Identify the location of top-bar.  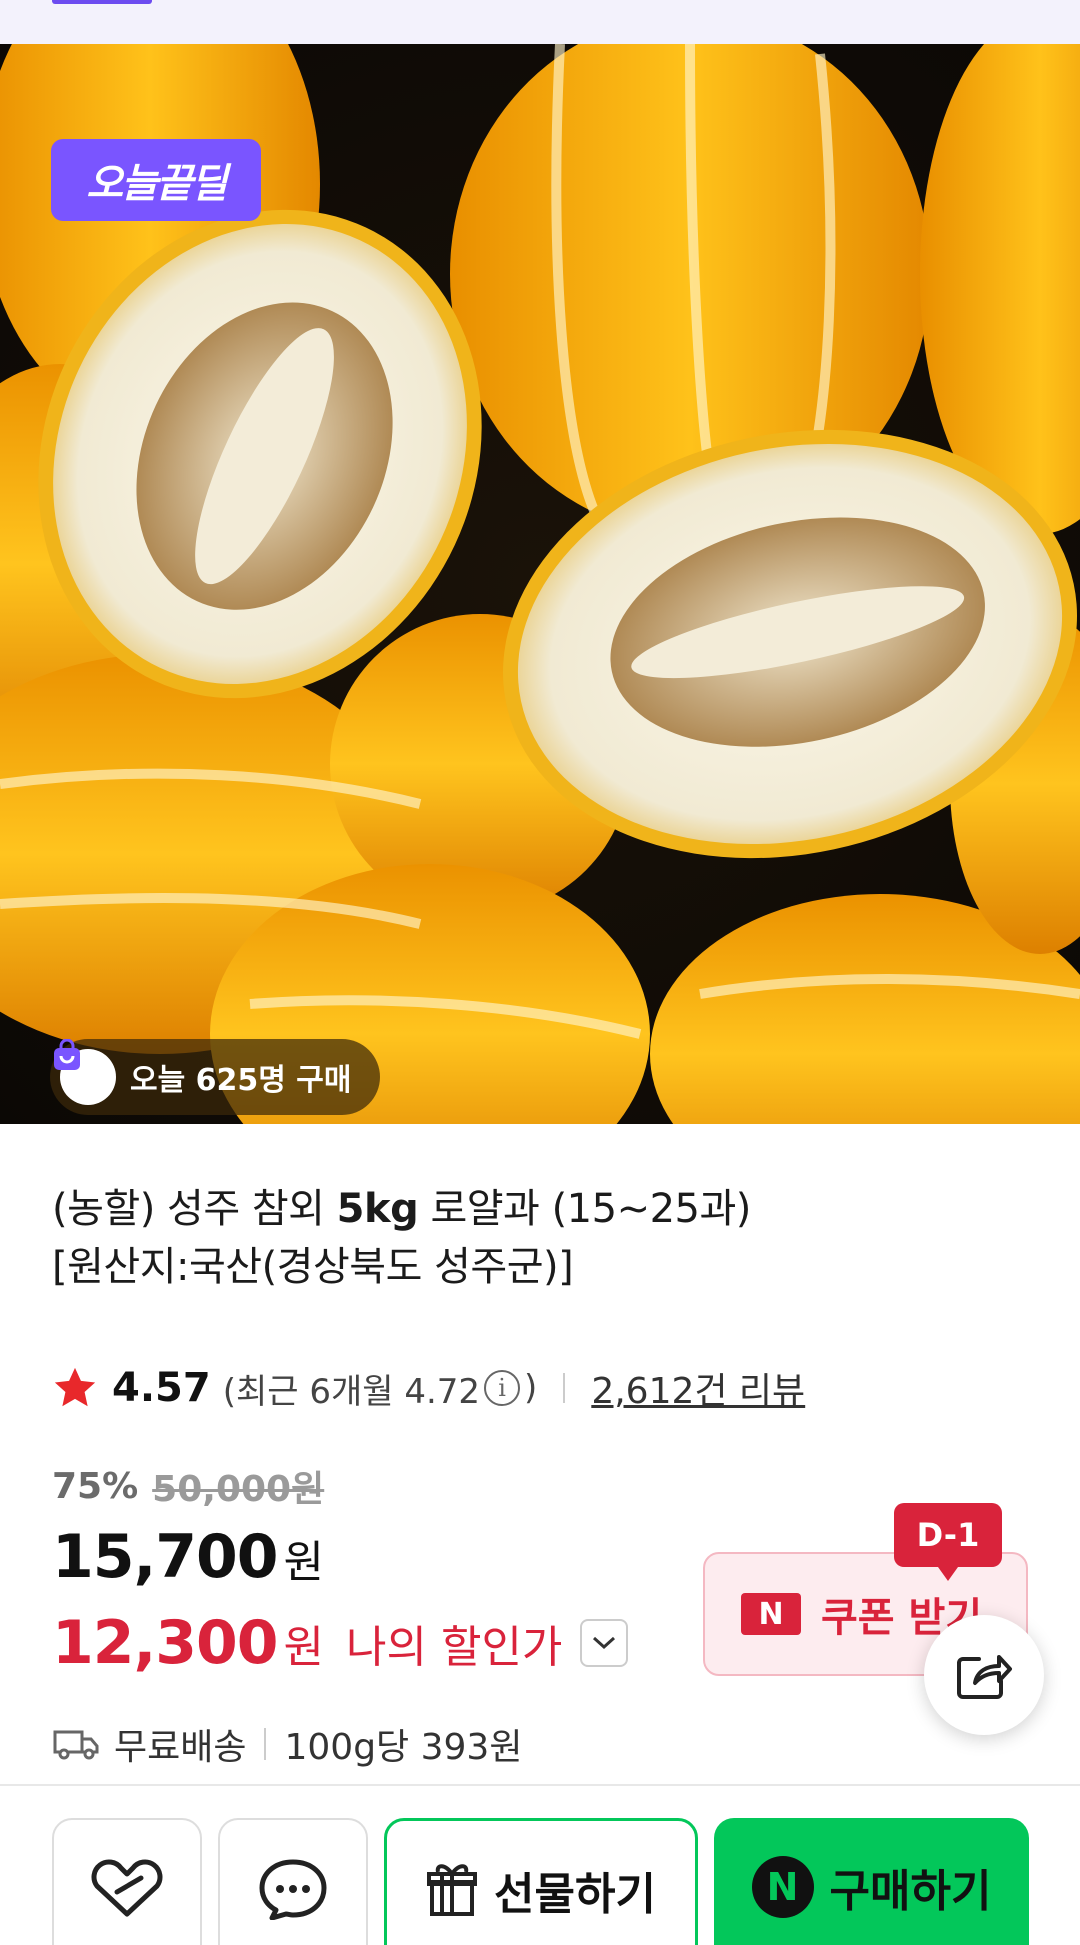
(540, 22).